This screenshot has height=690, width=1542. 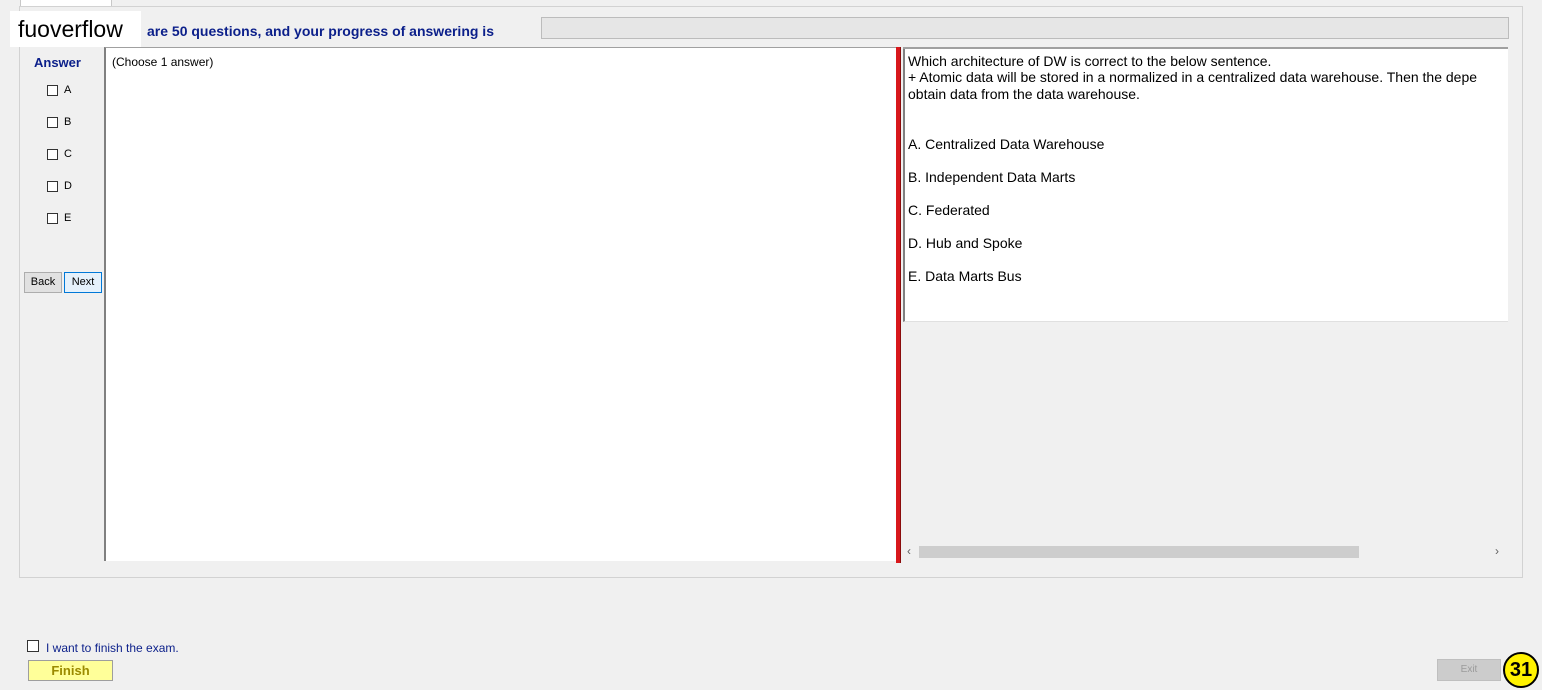 What do you see at coordinates (965, 276) in the screenshot?
I see `question-choice-e: E. Data Marts Bus` at bounding box center [965, 276].